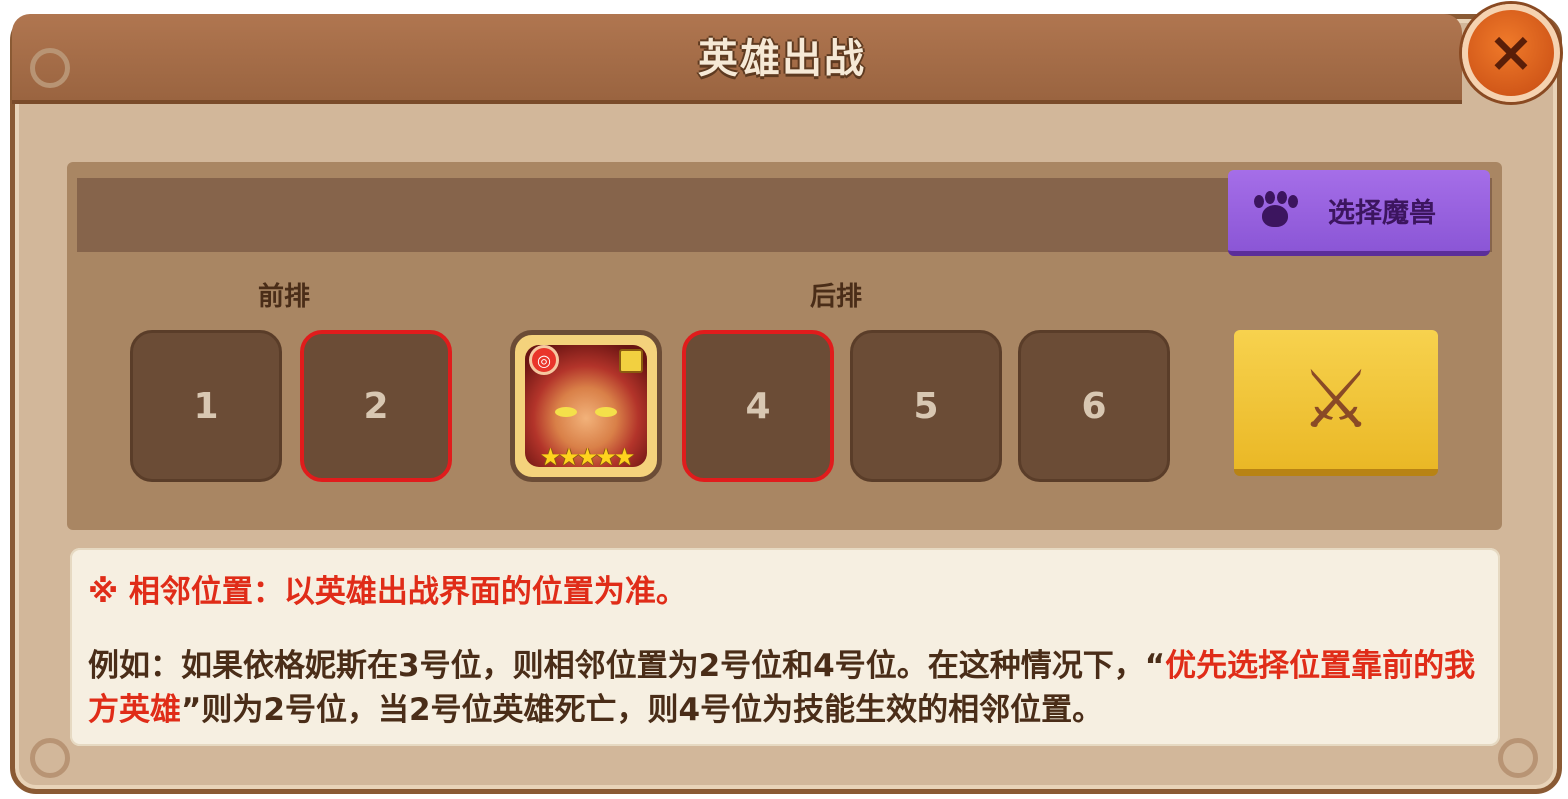 The width and height of the screenshot is (1568, 799). Describe the element at coordinates (544, 360) in the screenshot. I see `element-badge-icon: ◎` at that location.